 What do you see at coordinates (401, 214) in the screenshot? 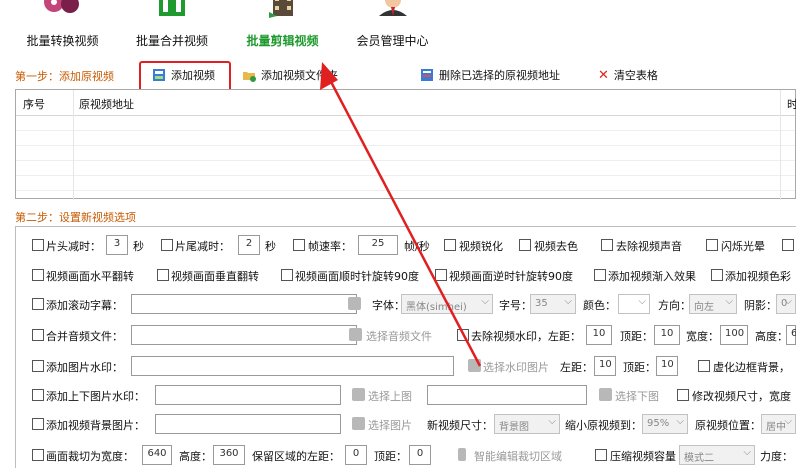
I see `annotation-arrow` at bounding box center [401, 214].